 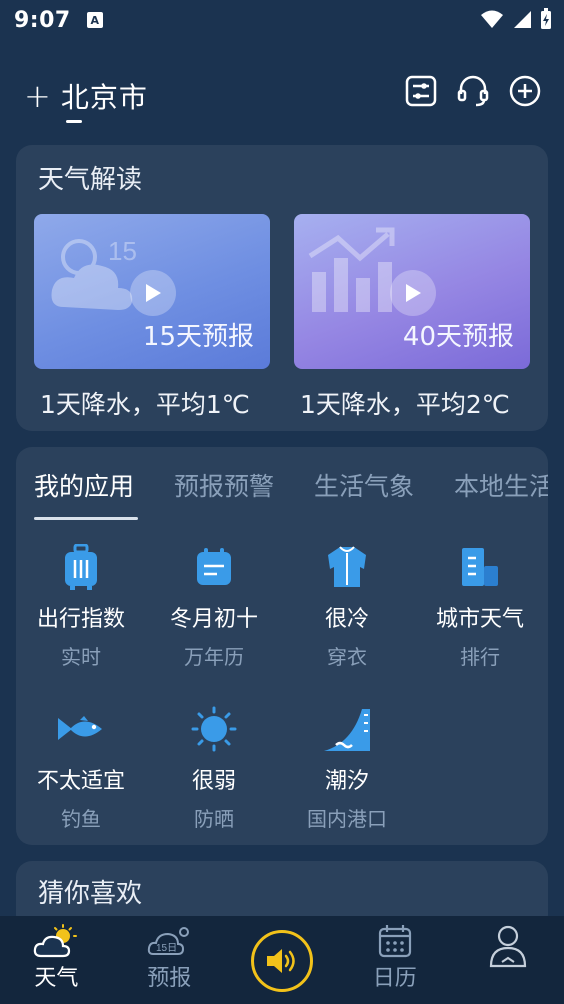 I want to click on fish-icon, so click(x=80, y=728).